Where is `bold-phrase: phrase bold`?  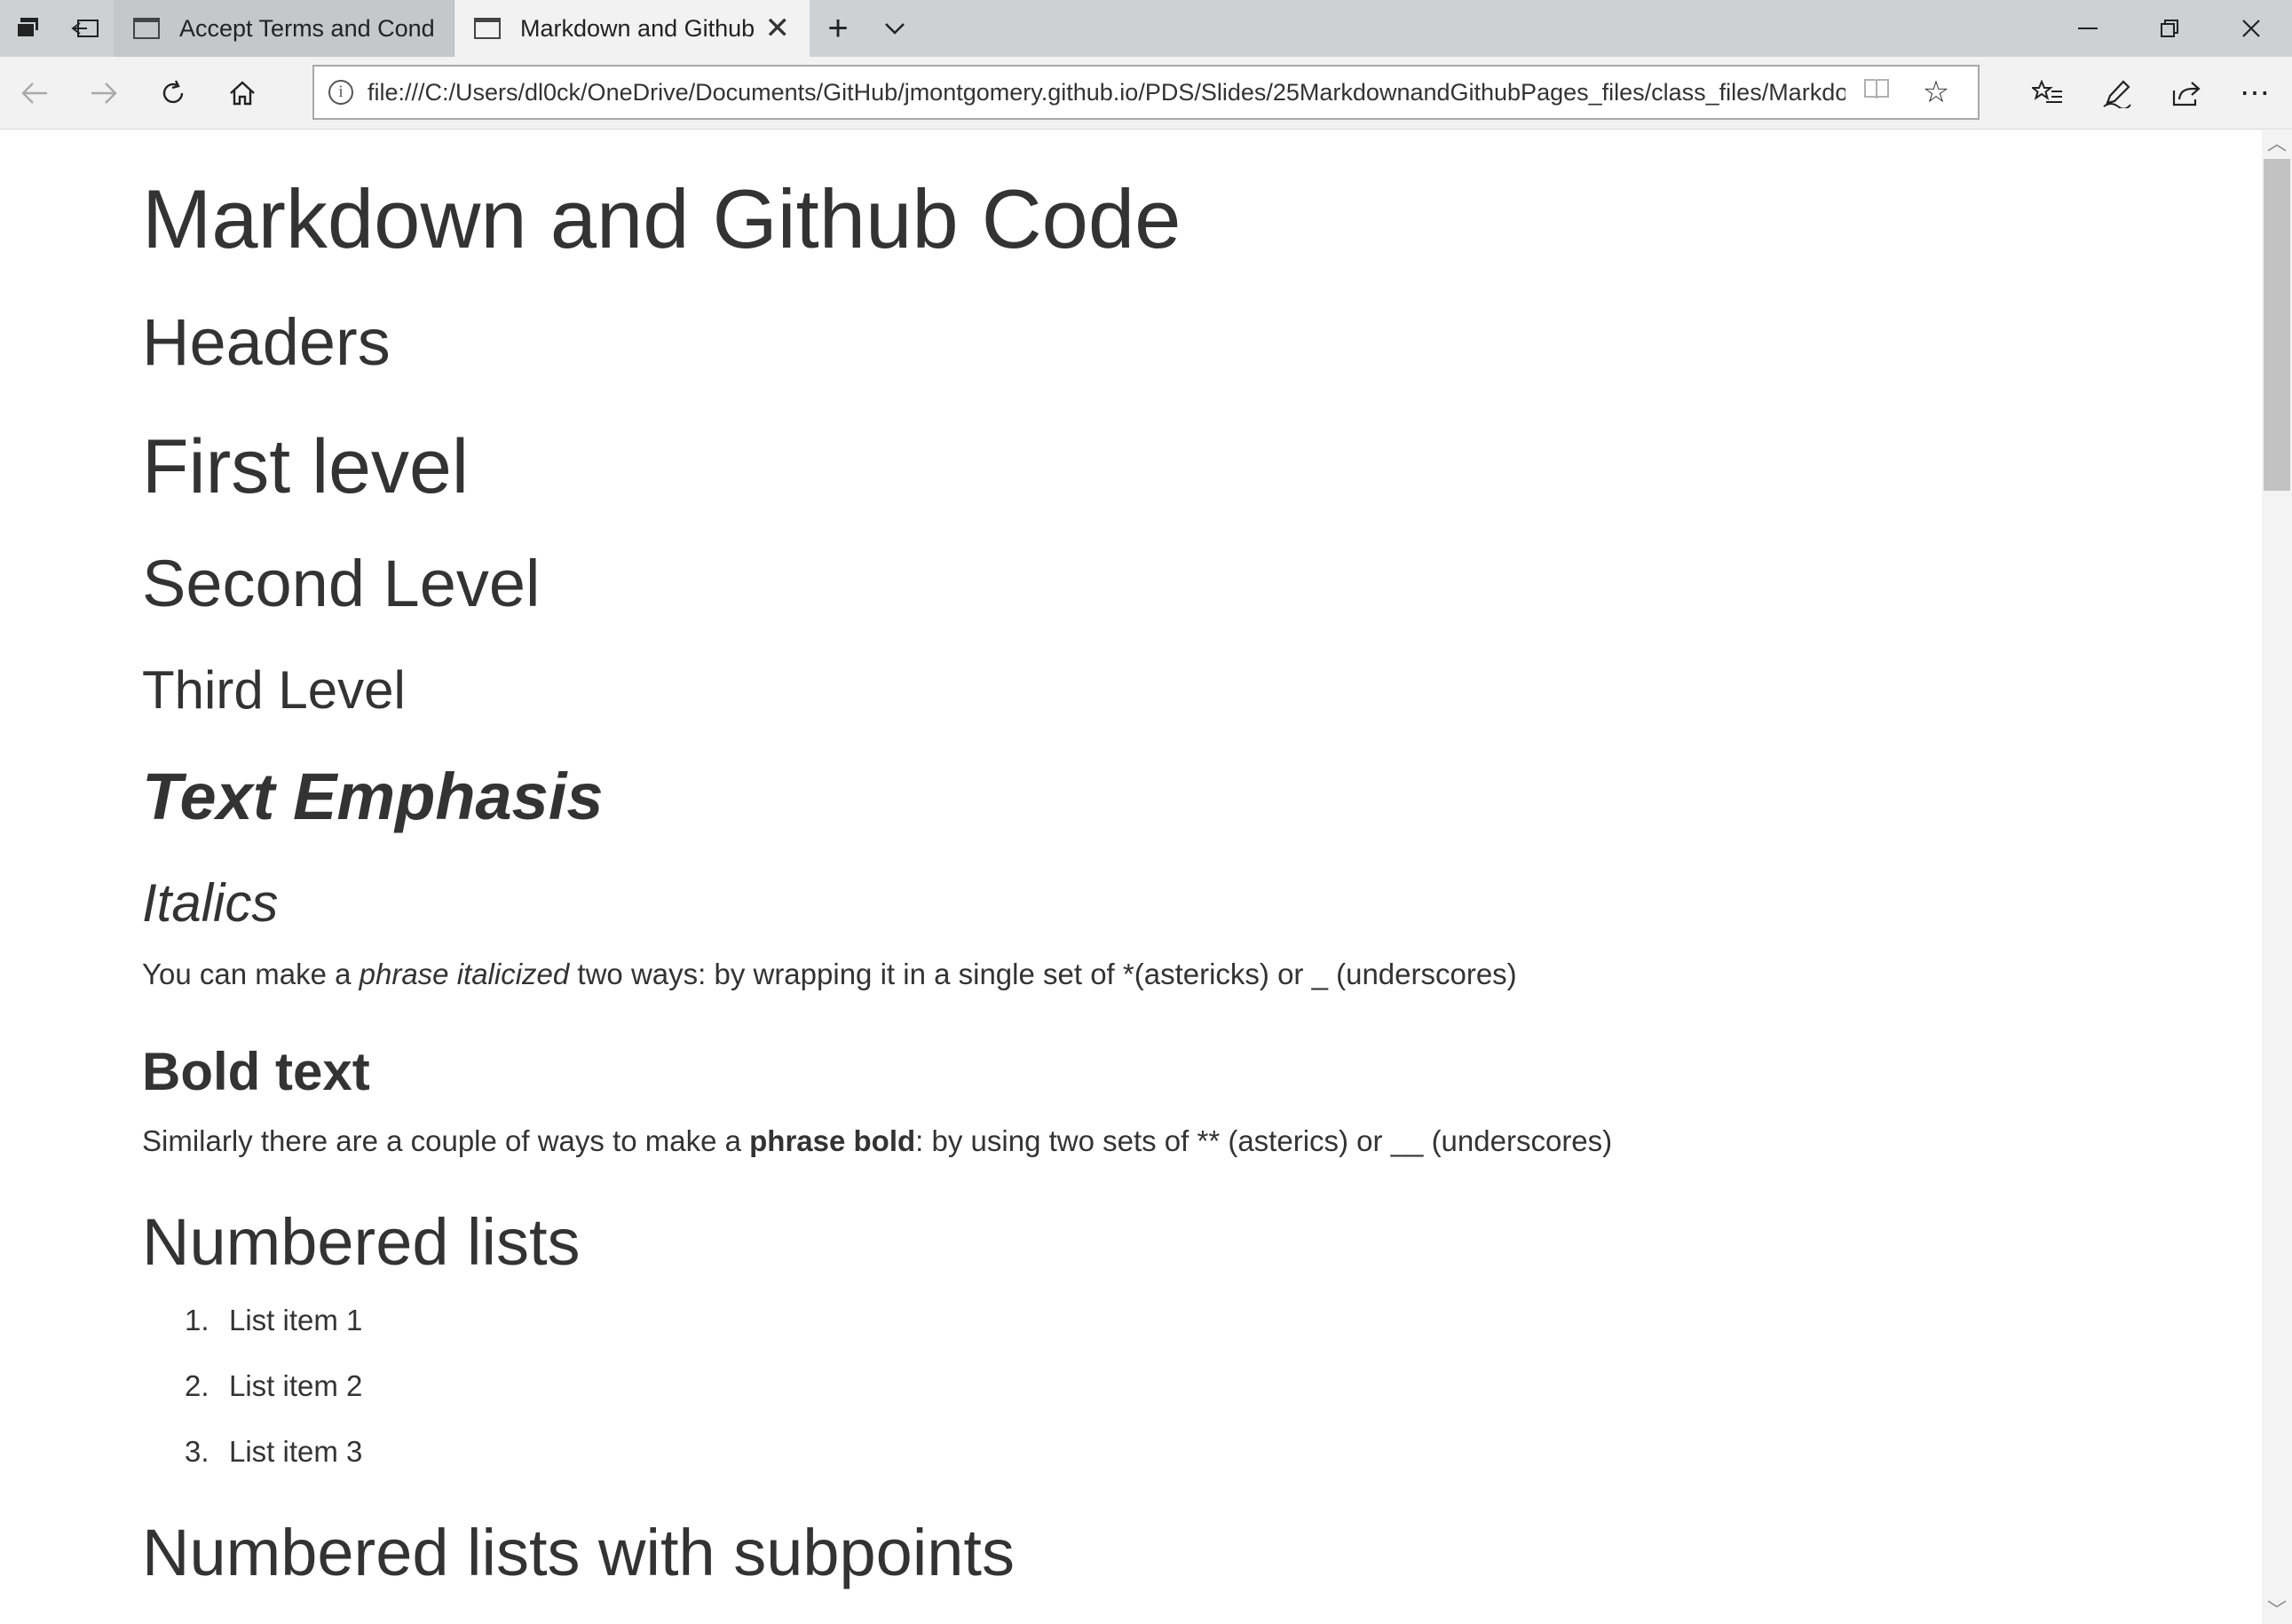
bold-phrase: phrase bold is located at coordinates (832, 1141).